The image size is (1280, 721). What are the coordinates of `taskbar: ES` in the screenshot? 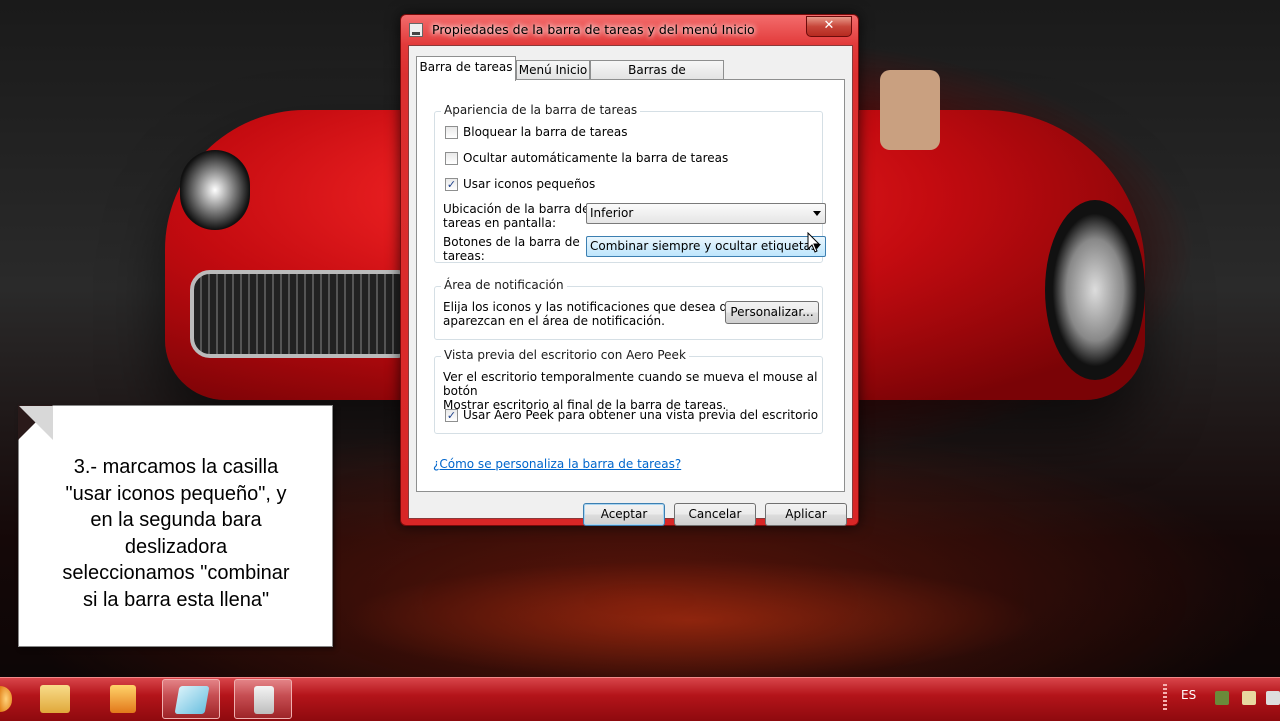 It's located at (640, 699).